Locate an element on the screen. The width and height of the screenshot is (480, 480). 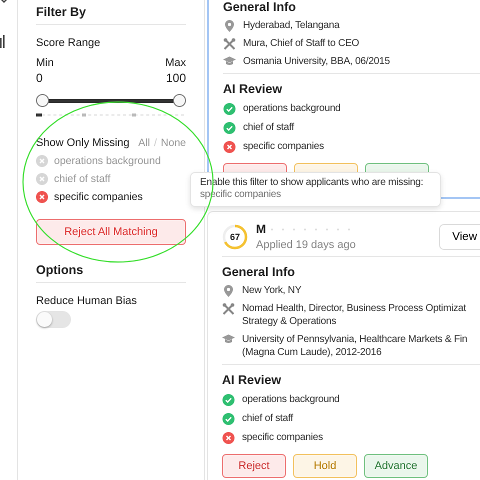
info-text: Hyderabad, Telangana is located at coordinates (291, 25).